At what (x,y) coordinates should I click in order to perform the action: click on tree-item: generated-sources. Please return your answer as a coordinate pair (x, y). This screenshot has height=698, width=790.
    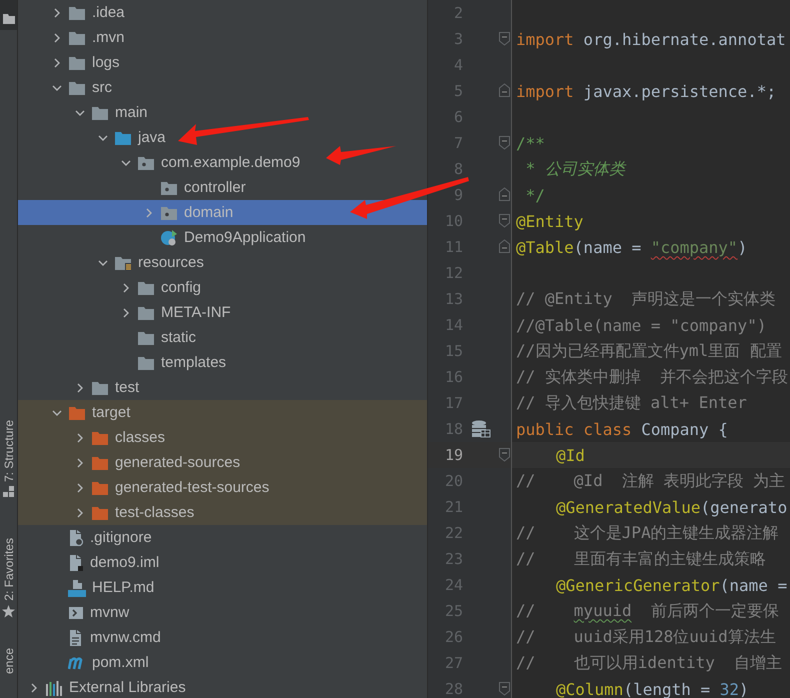
    Looking at the image, I should click on (222, 462).